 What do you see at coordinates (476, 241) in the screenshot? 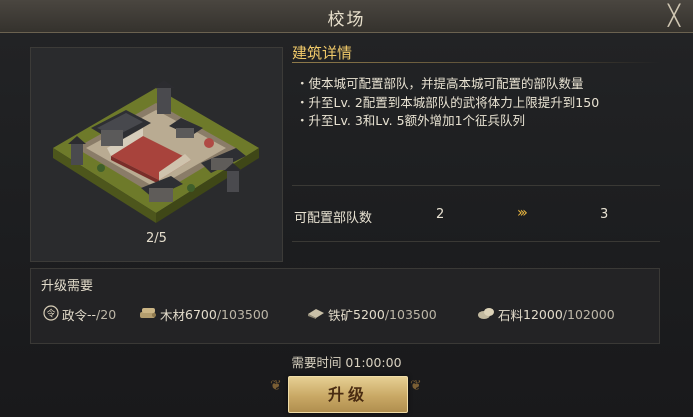
I see `stat-divider-bottom` at bounding box center [476, 241].